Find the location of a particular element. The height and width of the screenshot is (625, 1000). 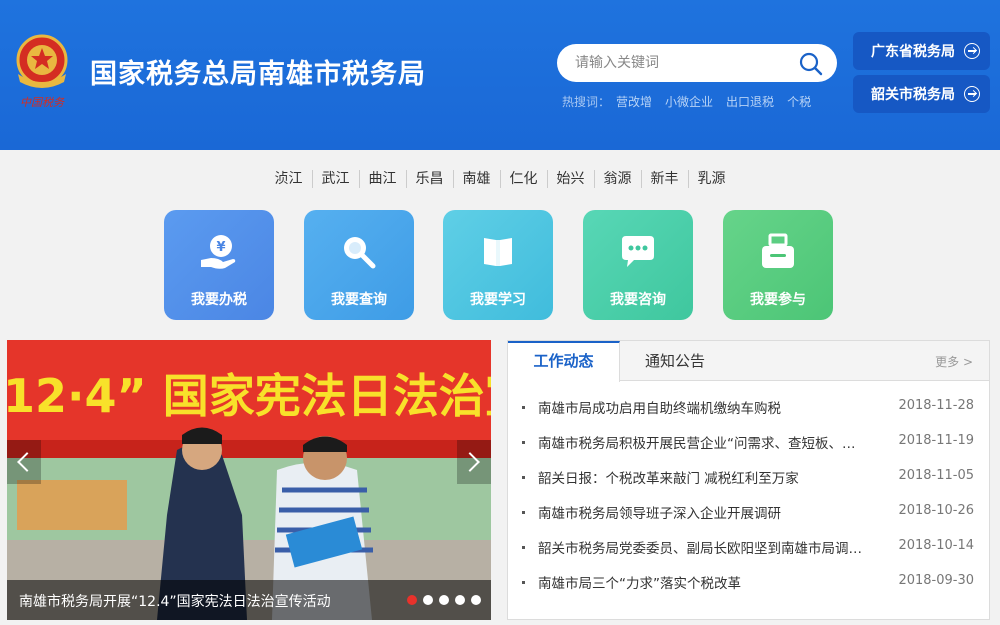

county-link: 始兴 is located at coordinates (570, 179).